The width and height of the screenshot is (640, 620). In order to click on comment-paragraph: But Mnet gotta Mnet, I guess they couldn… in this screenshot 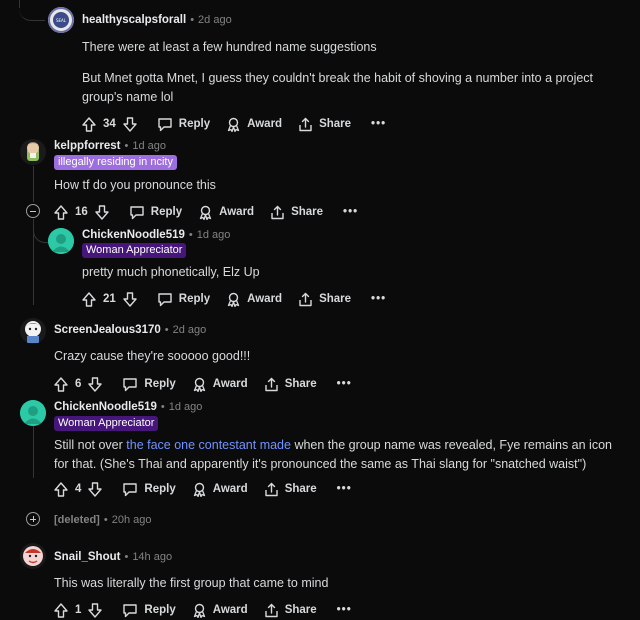, I will do `click(338, 87)`.